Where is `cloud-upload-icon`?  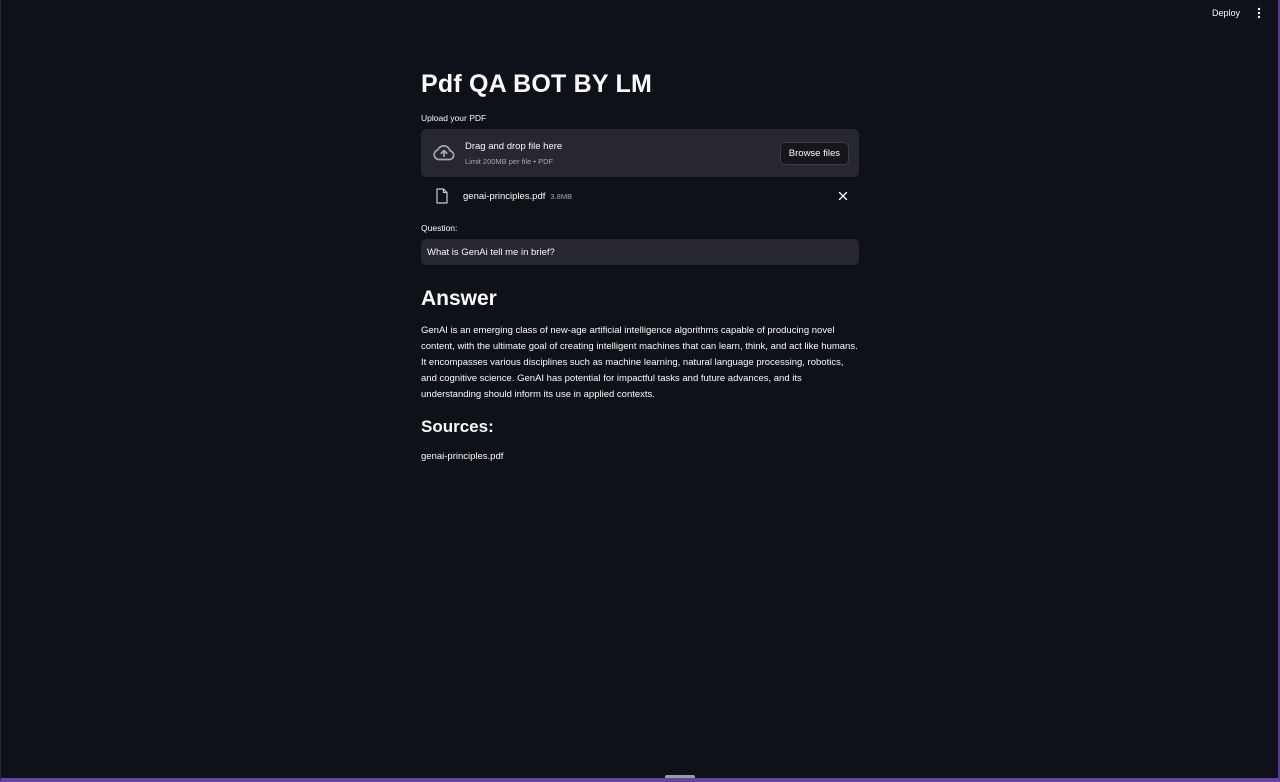 cloud-upload-icon is located at coordinates (444, 153).